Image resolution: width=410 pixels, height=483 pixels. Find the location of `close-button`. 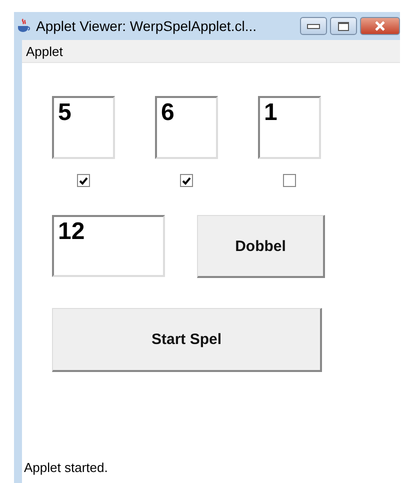

close-button is located at coordinates (380, 26).